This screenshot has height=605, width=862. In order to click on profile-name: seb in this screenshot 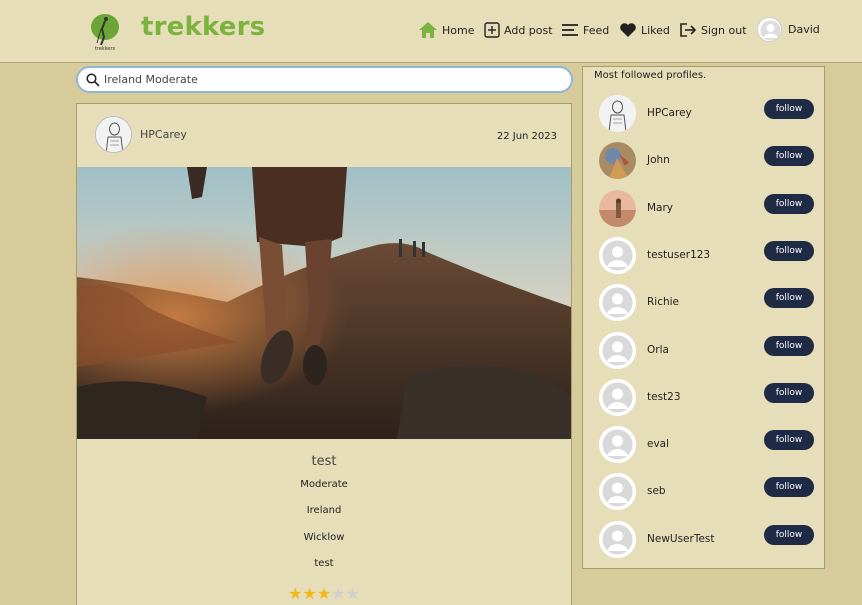, I will do `click(656, 491)`.